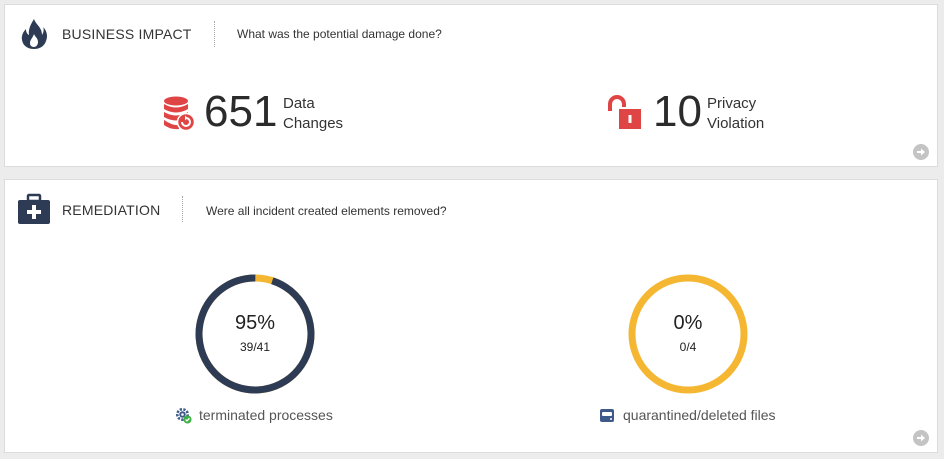  Describe the element at coordinates (184, 416) in the screenshot. I see `gear-check-icon` at that location.